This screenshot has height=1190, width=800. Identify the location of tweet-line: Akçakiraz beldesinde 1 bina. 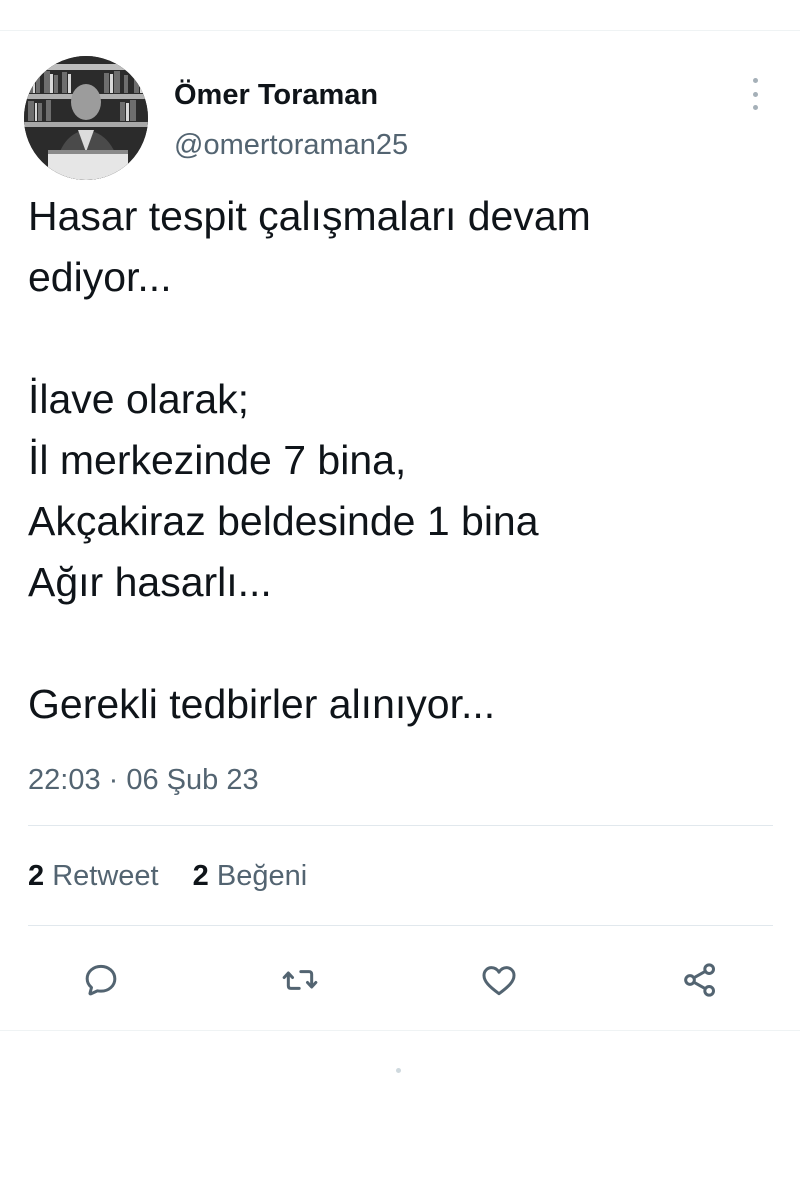
(283, 521).